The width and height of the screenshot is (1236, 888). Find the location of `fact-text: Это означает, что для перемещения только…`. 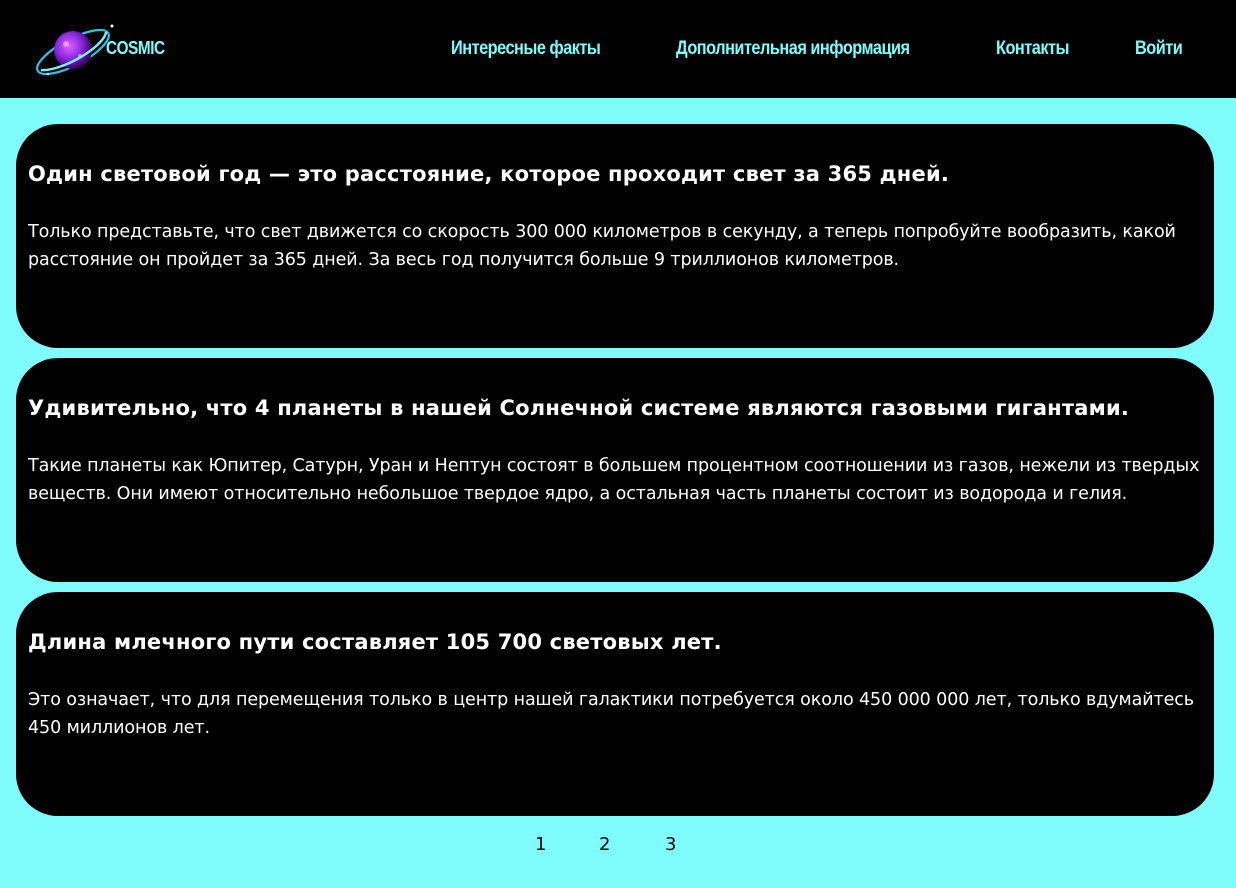

fact-text: Это означает, что для перемещения только… is located at coordinates (611, 714).